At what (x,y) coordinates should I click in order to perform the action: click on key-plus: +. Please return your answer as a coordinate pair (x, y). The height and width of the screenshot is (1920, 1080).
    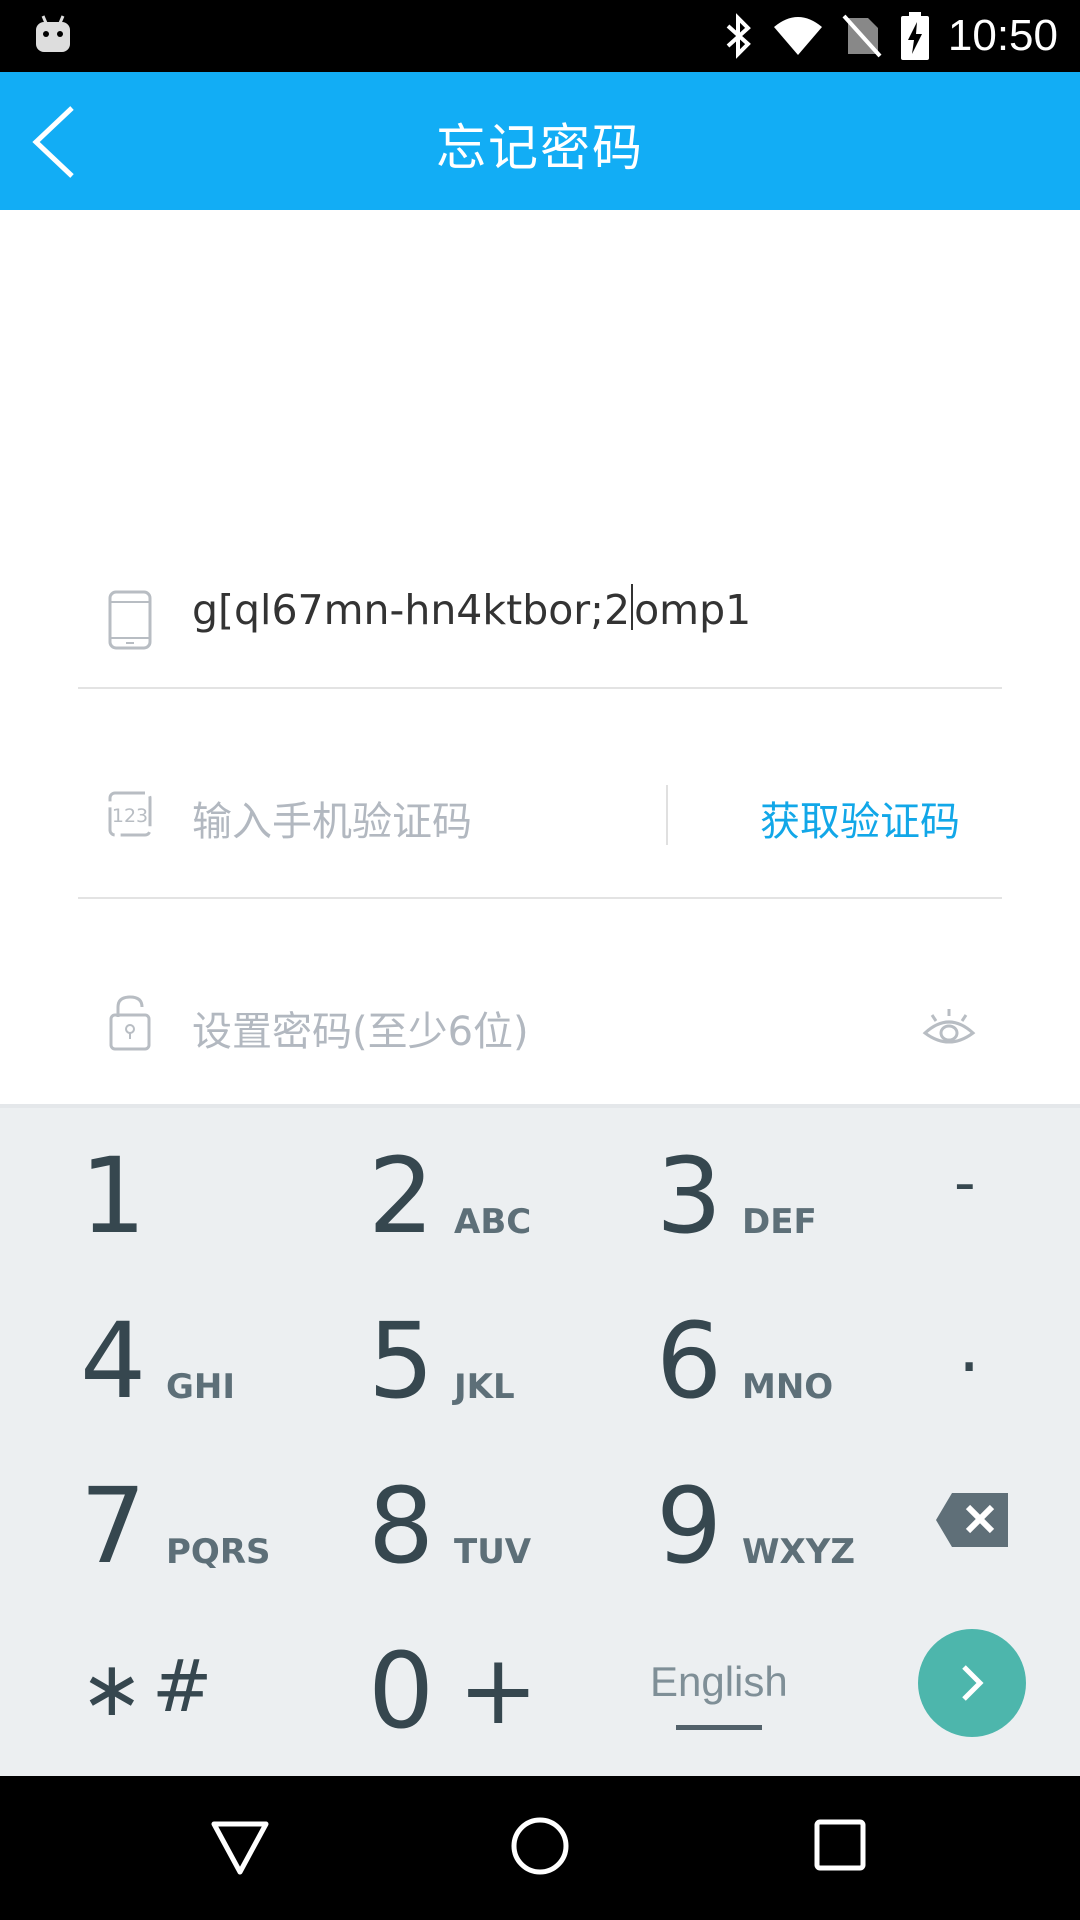
    Looking at the image, I should click on (498, 1690).